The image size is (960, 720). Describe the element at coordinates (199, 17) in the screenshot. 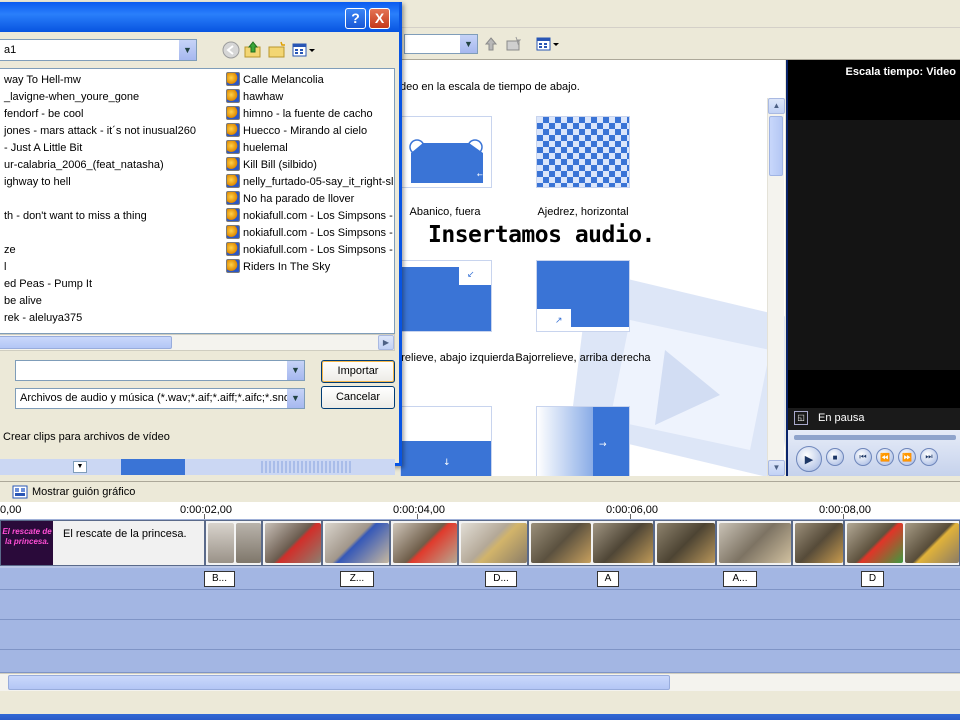

I see `dialog-titlebar: ? X` at that location.